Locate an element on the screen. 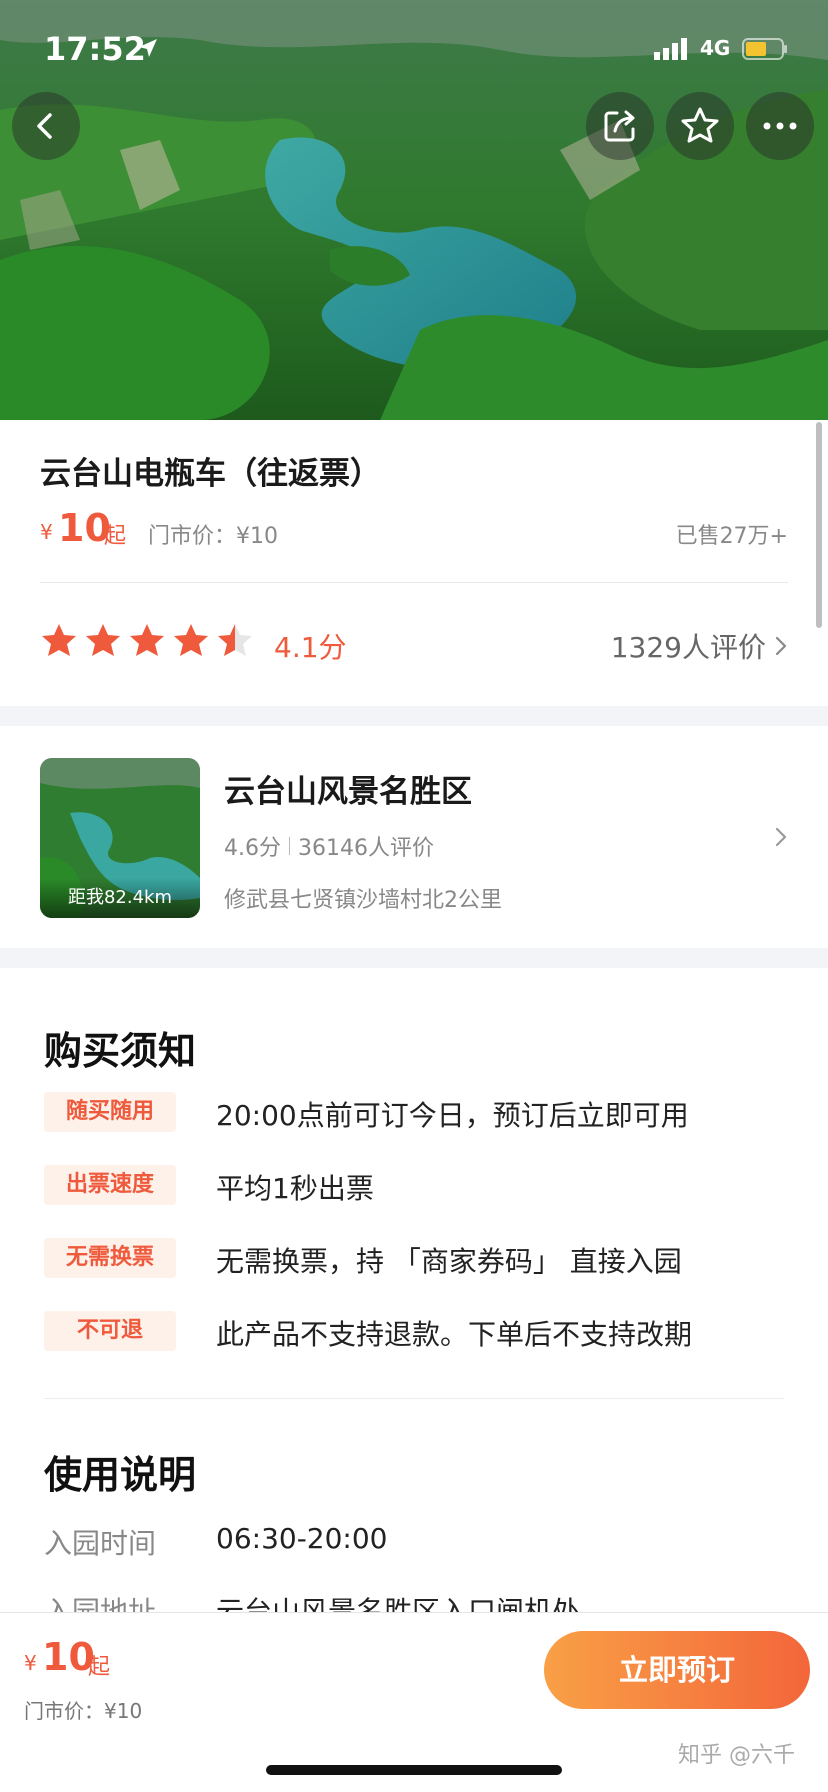  usage-value: 云台山风景名胜区入口闸机处 is located at coordinates (398, 1603).